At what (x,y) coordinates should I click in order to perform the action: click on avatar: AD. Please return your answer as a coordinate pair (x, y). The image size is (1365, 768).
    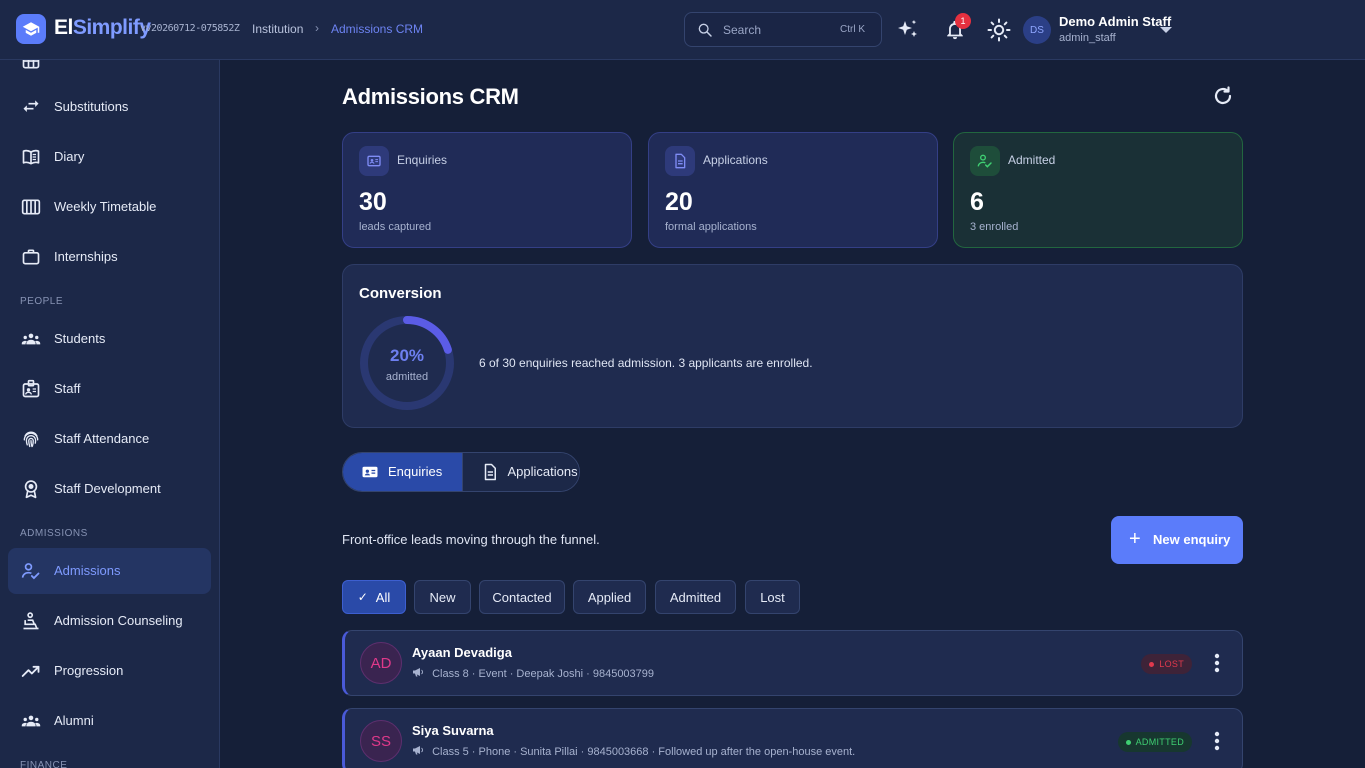
    Looking at the image, I should click on (381, 663).